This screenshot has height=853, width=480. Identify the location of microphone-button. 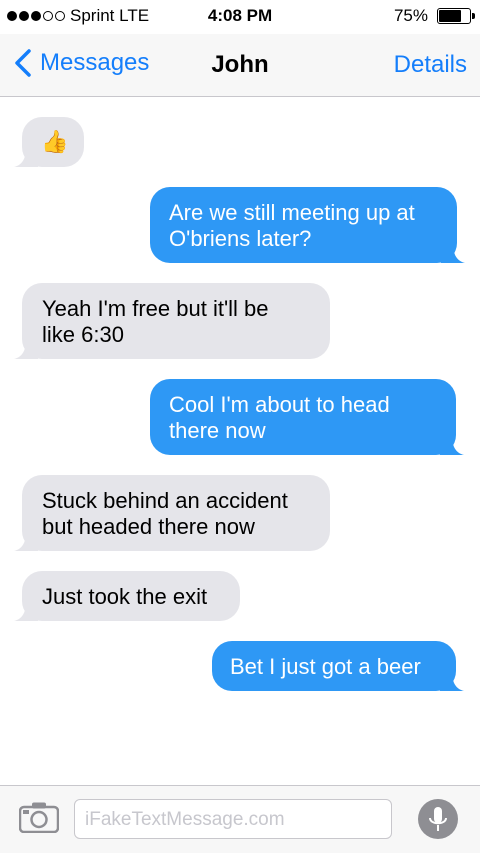
(438, 819).